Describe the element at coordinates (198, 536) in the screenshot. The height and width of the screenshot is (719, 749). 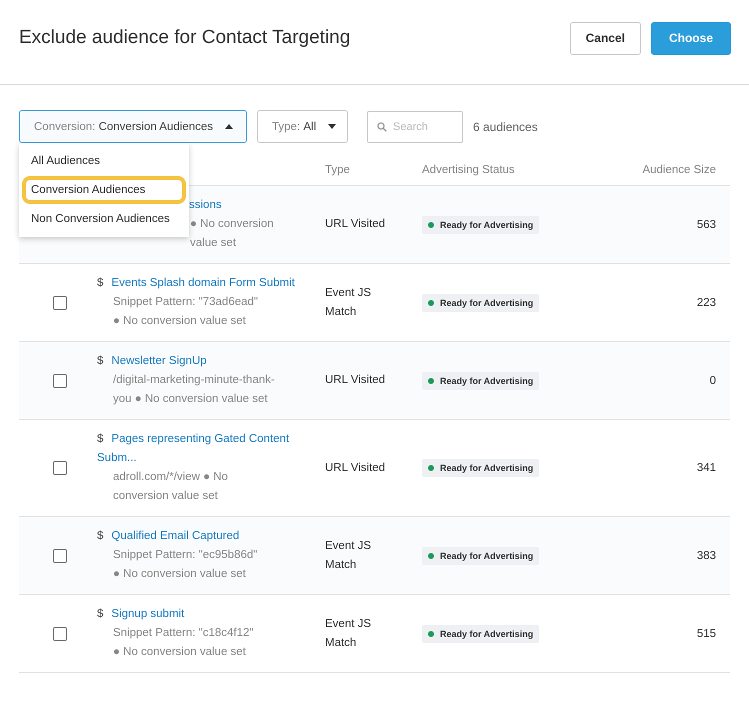
I see `audience-name: $ Qualified Email Captured` at that location.